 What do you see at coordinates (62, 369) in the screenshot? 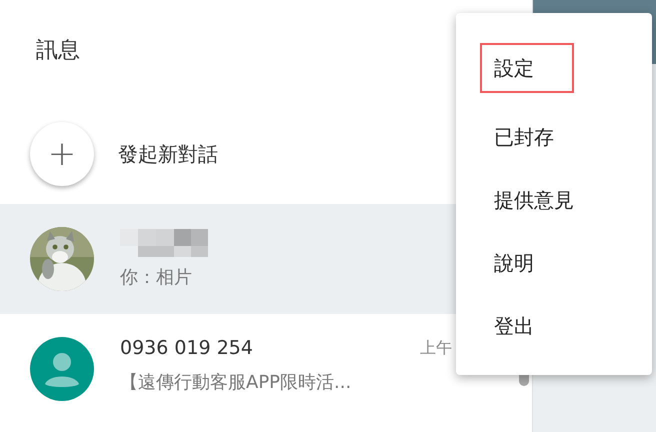
I see `contact-avatar-icon` at bounding box center [62, 369].